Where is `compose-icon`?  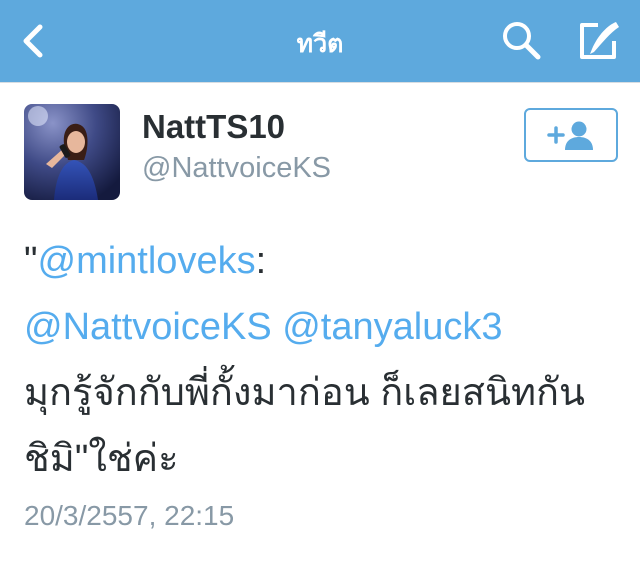
compose-icon is located at coordinates (599, 40).